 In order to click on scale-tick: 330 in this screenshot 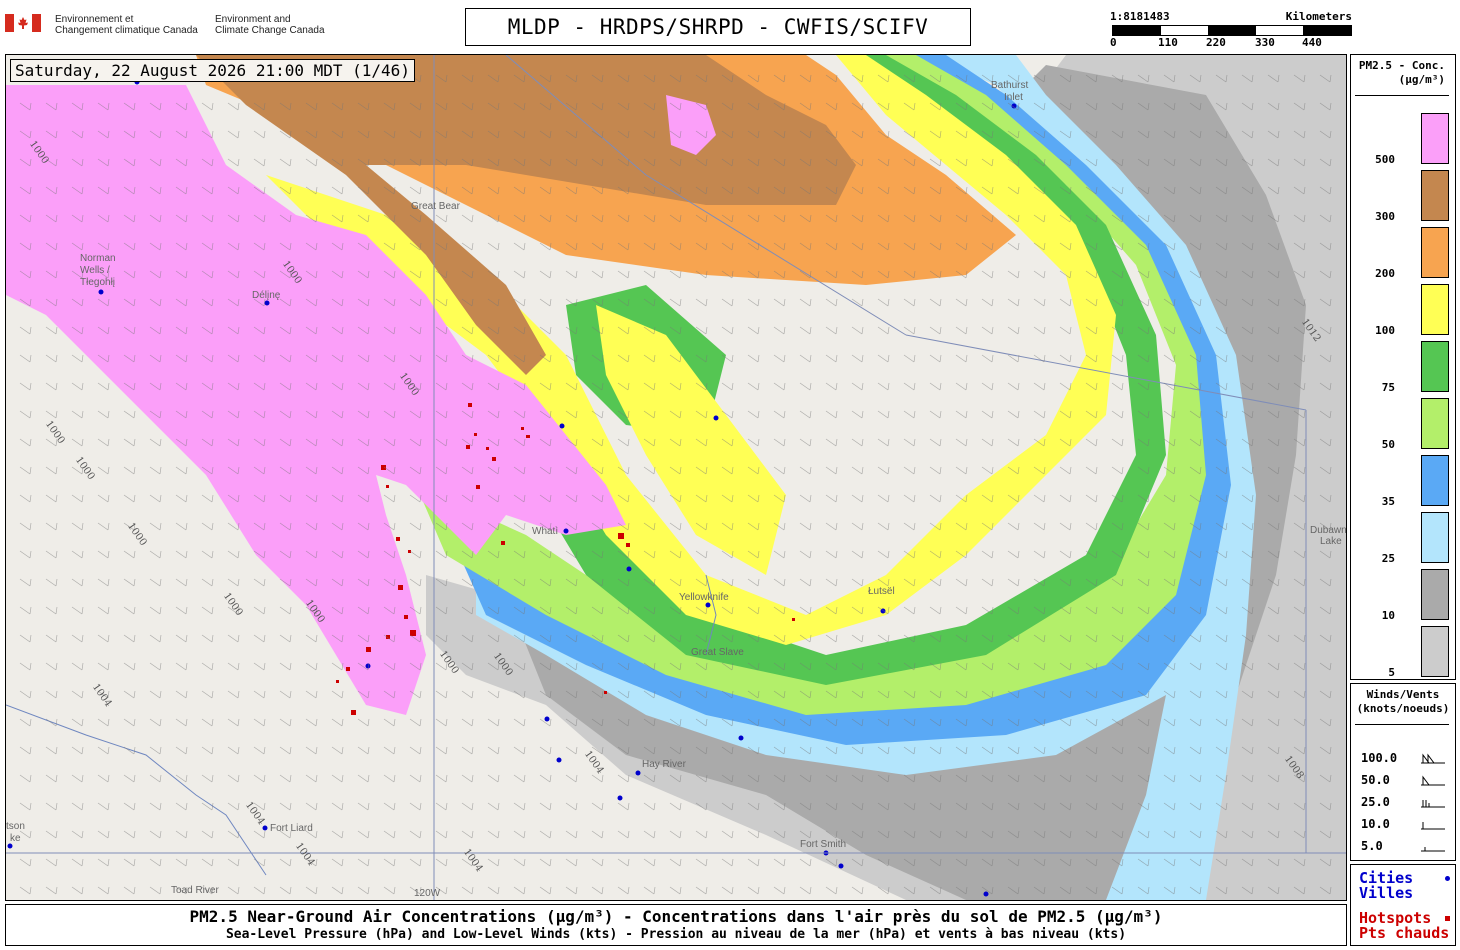, I will do `click(1265, 42)`.